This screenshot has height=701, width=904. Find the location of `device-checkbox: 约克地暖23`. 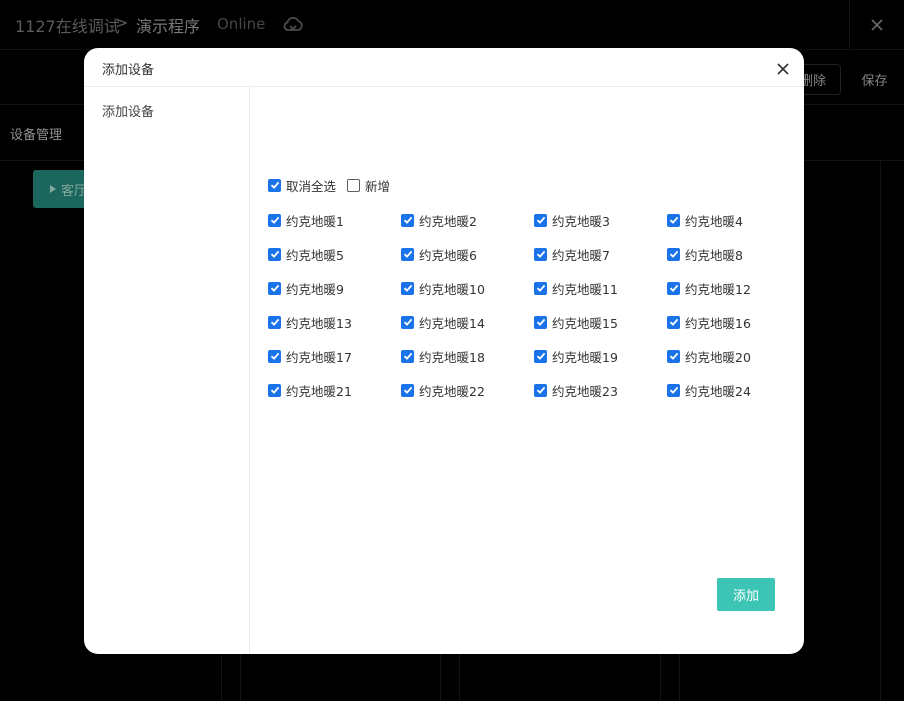

device-checkbox: 约克地暖23 is located at coordinates (576, 390).